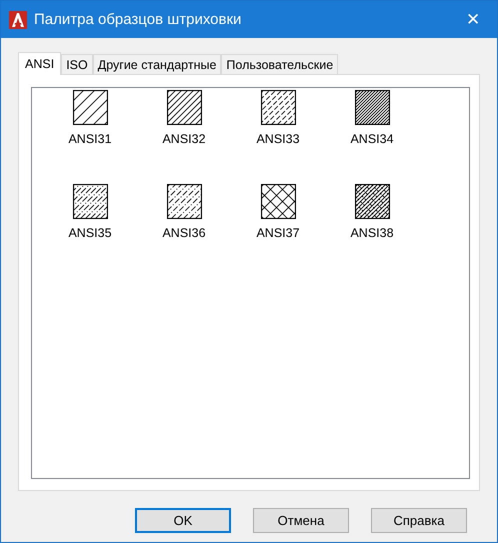 This screenshot has width=498, height=543. What do you see at coordinates (40, 63) in the screenshot?
I see `tab: ANSI` at bounding box center [40, 63].